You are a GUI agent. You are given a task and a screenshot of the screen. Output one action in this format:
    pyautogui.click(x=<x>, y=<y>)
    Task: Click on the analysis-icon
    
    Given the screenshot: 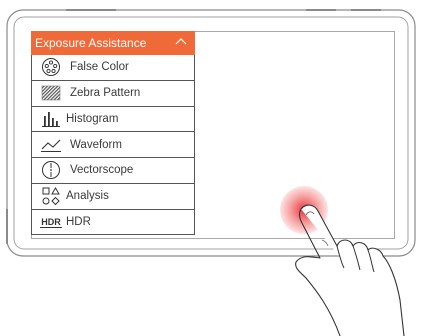 What is the action you would take?
    pyautogui.click(x=51, y=196)
    